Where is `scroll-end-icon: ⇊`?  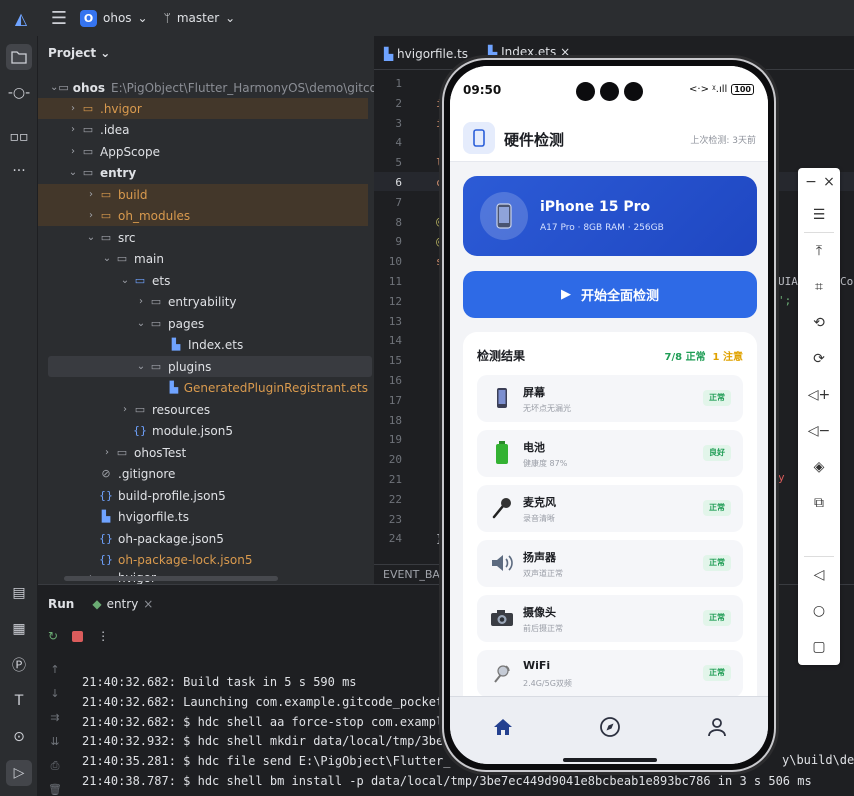
scroll-end-icon: ⇊ is located at coordinates (55, 747).